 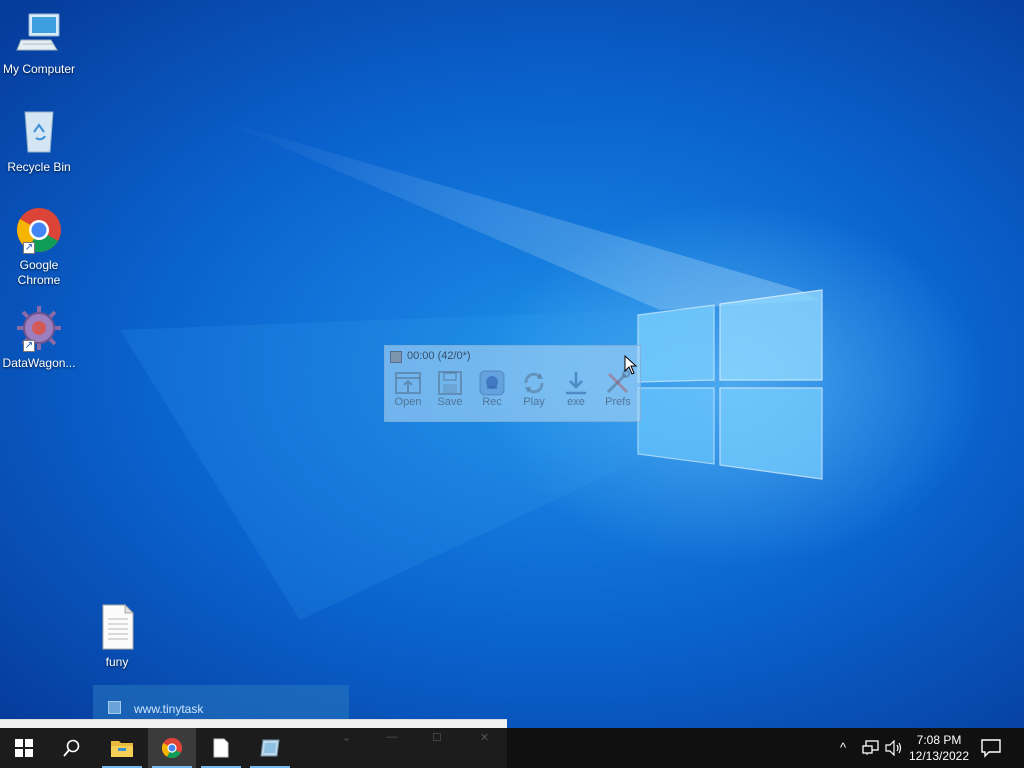 I want to click on play-button: Play, so click(x=534, y=394).